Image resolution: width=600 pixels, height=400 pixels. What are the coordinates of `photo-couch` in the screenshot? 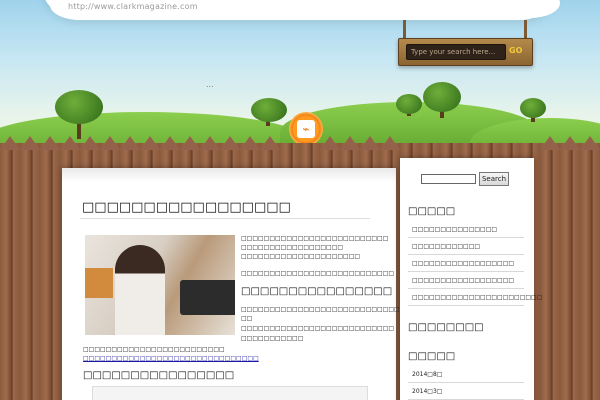 It's located at (207, 297).